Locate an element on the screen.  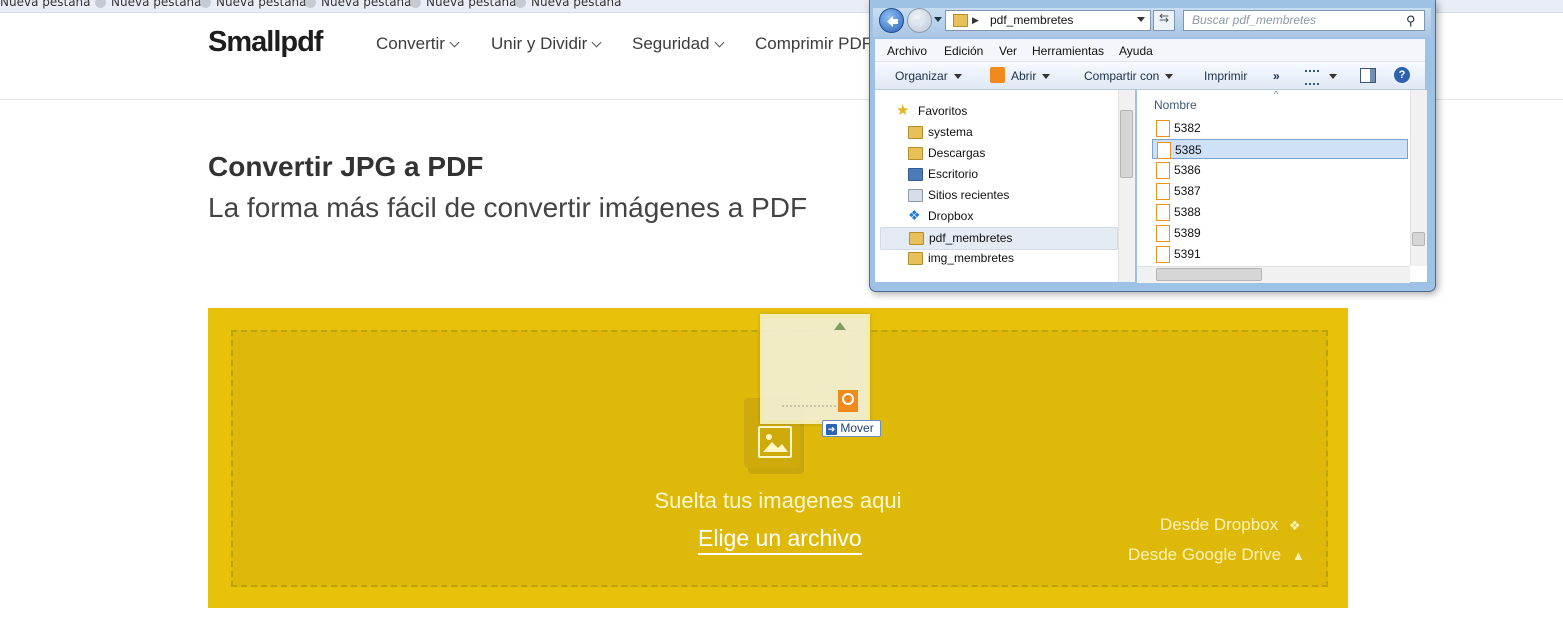
nav-seguridad: Seguridad is located at coordinates (678, 44).